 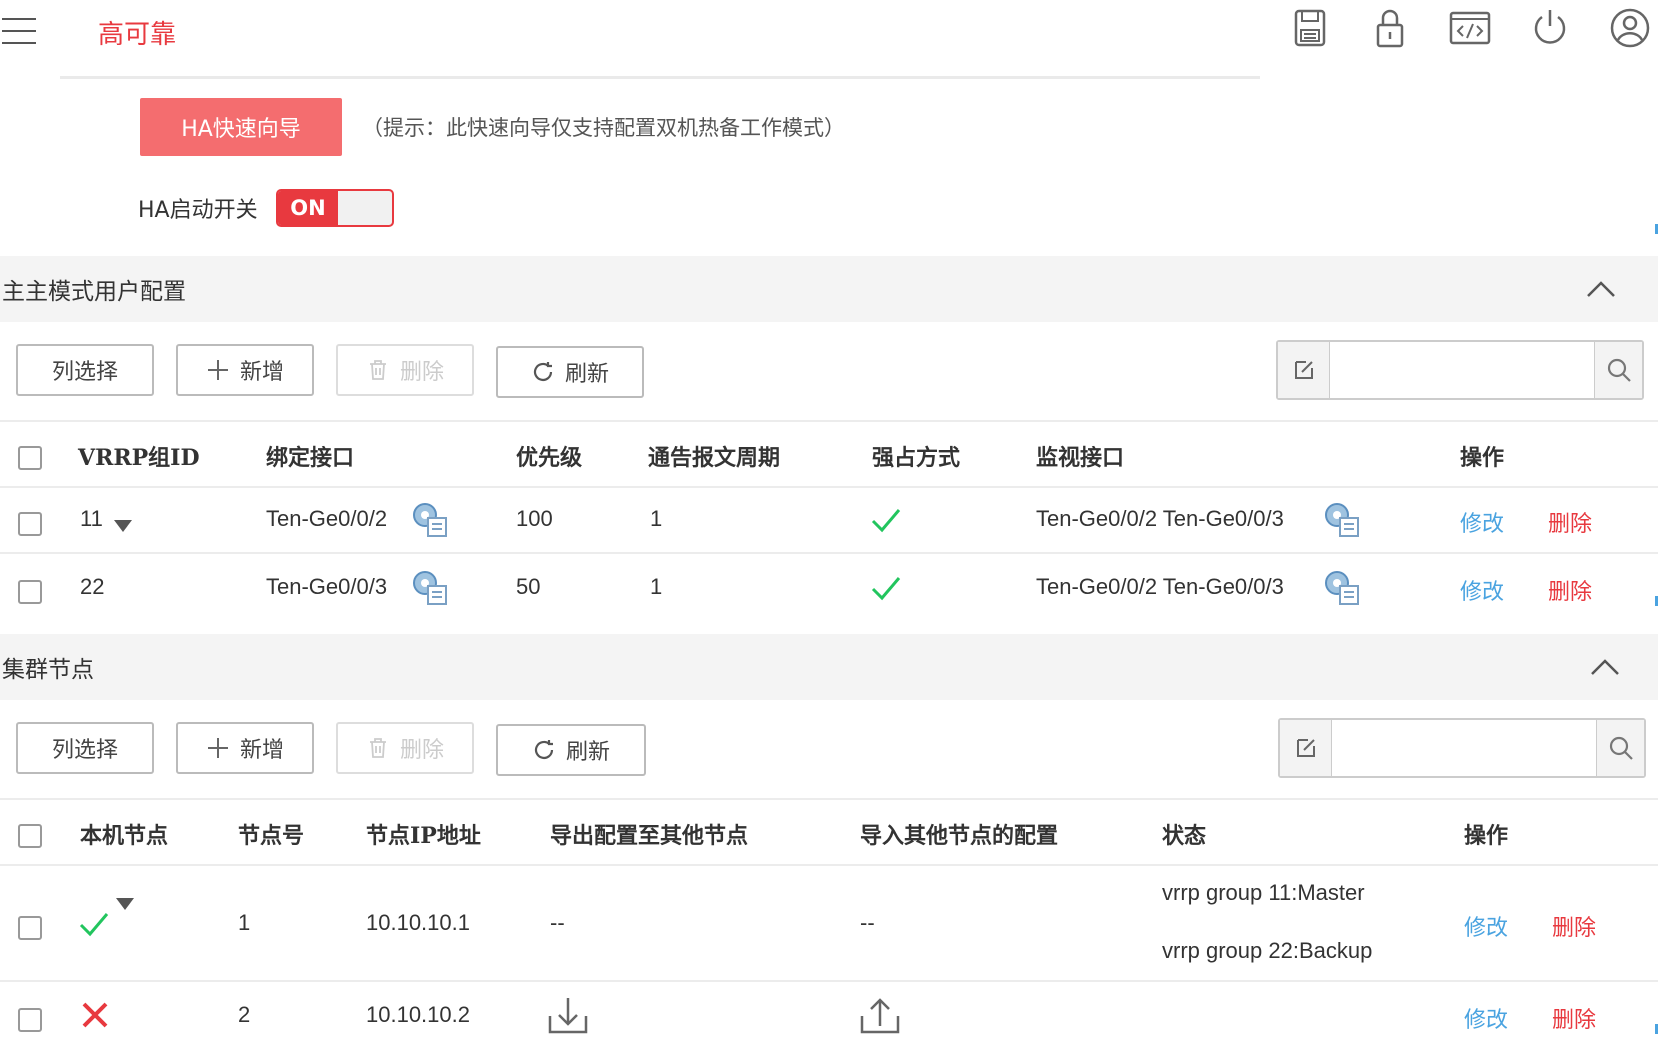 What do you see at coordinates (261, 372) in the screenshot?
I see `add-label: 新增` at bounding box center [261, 372].